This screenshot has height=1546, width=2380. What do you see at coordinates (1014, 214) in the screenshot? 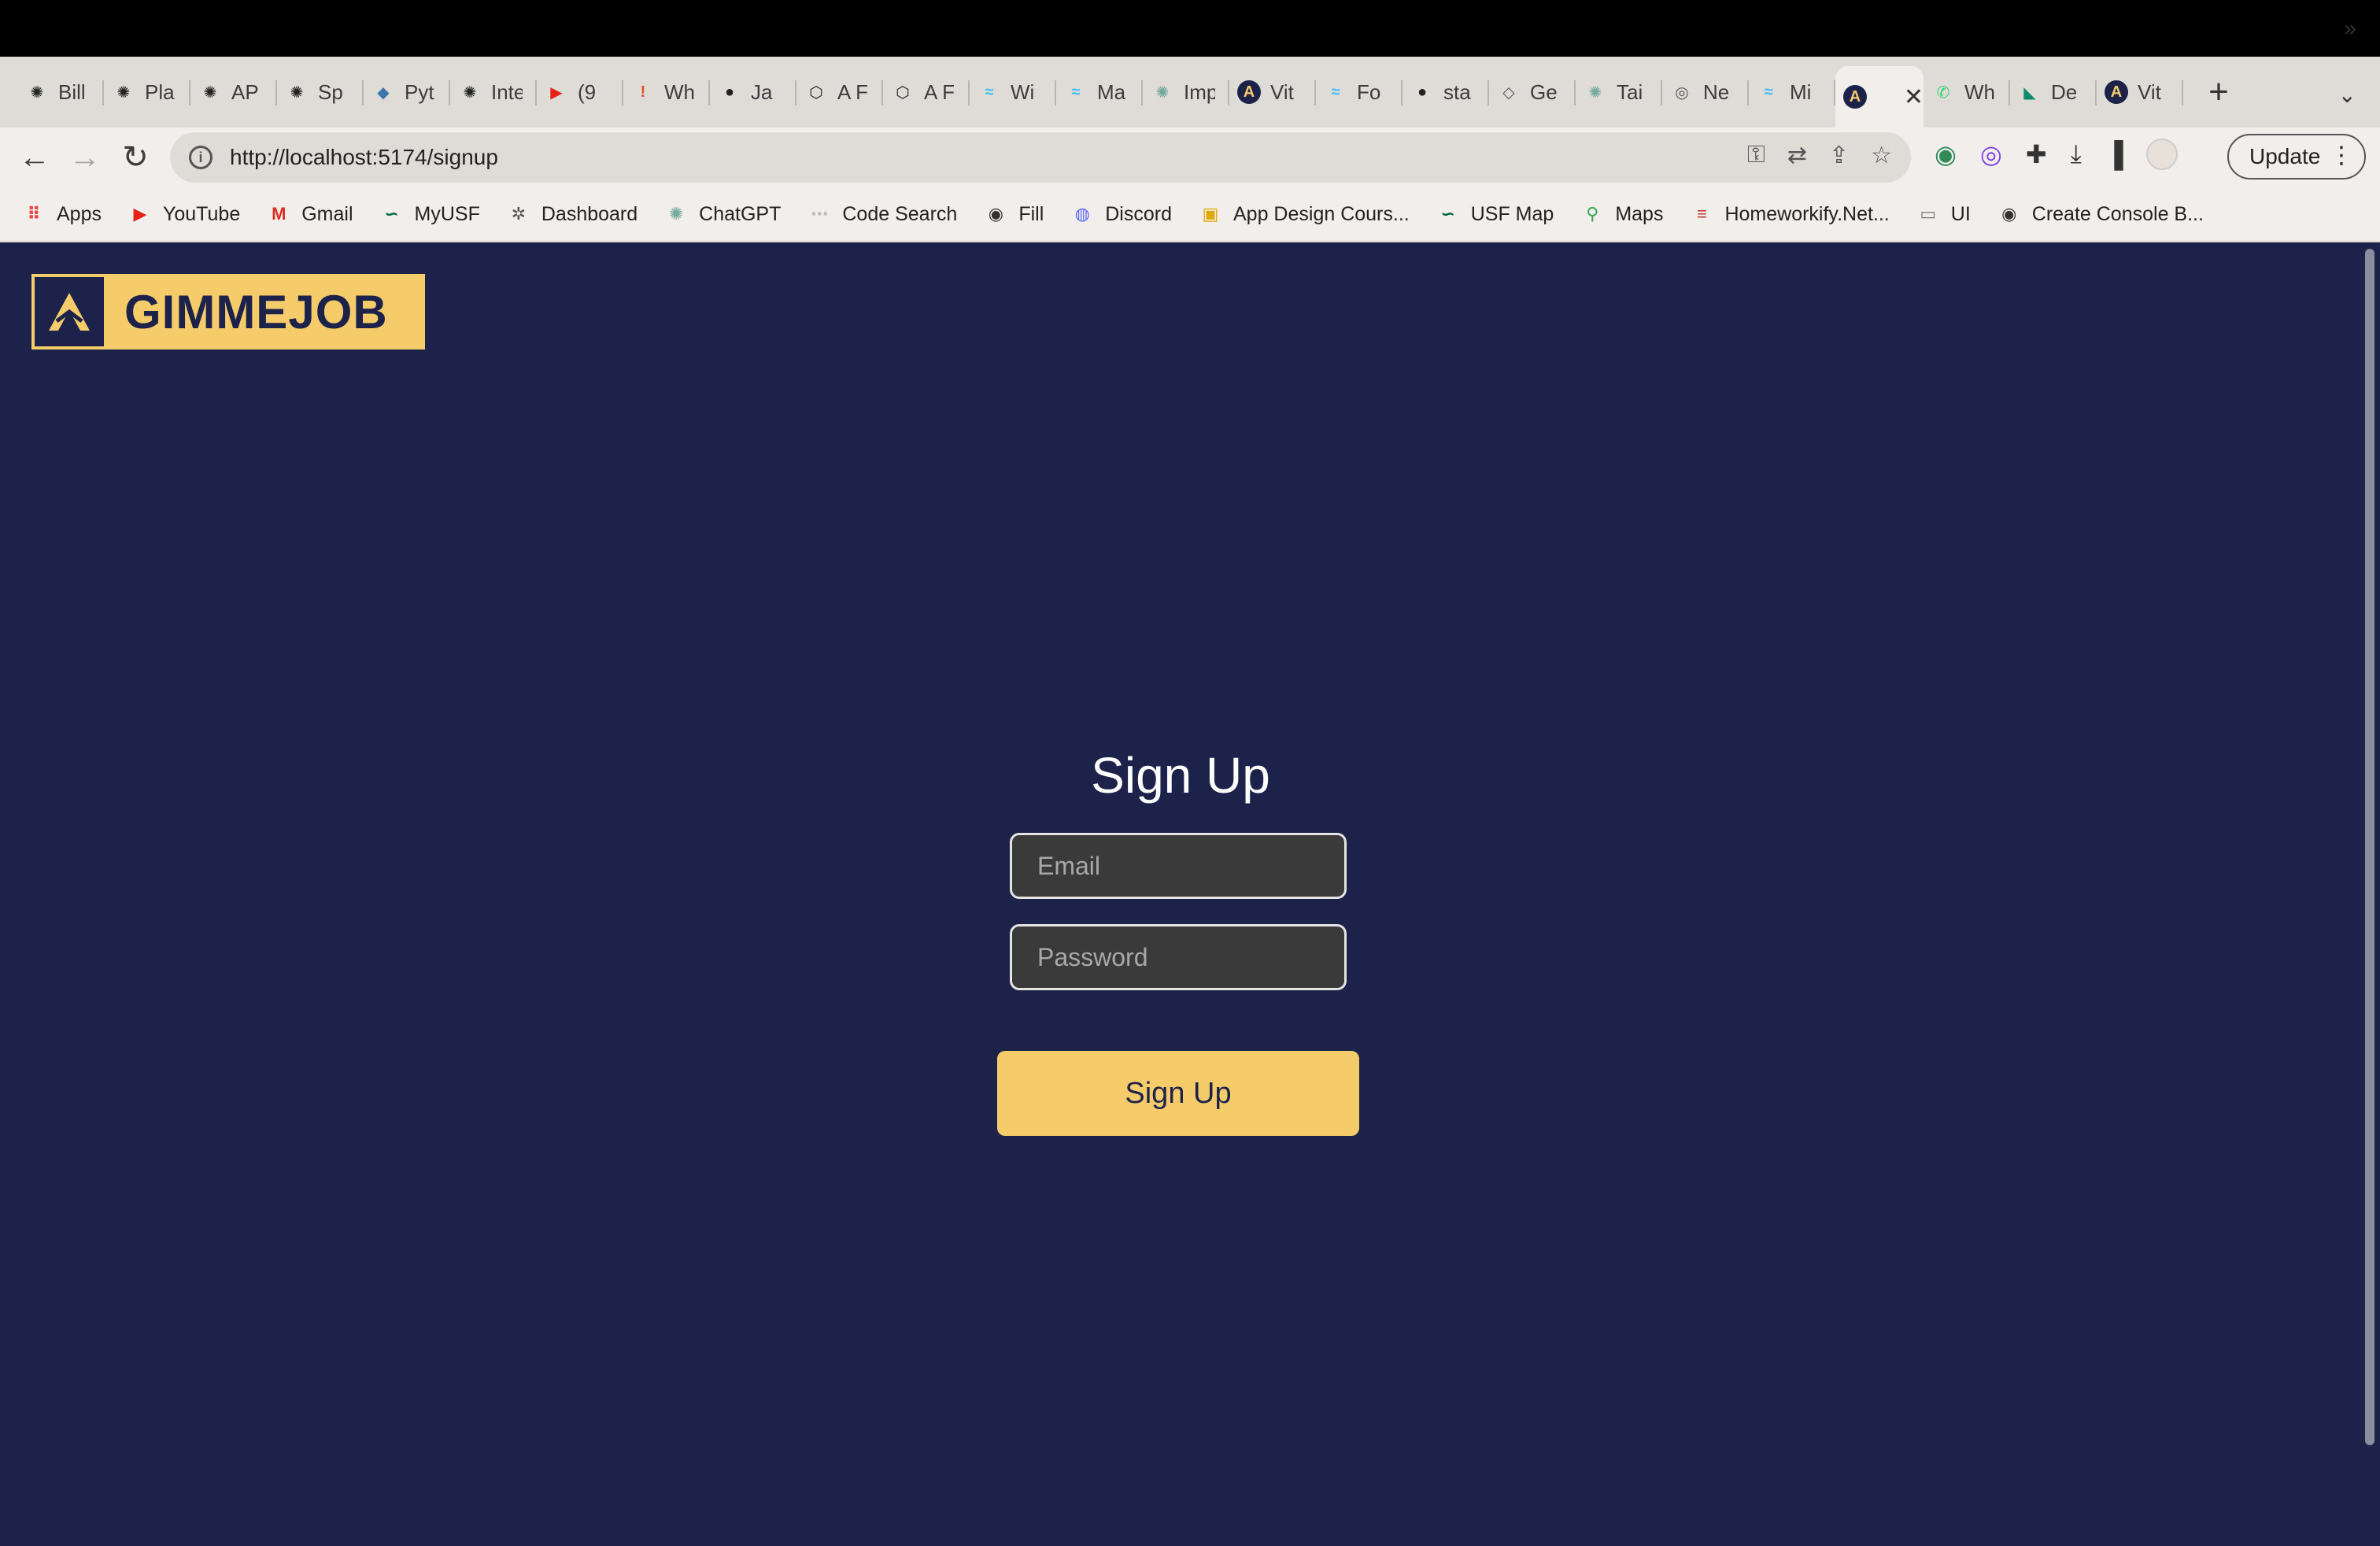
I see `bookmark-item: ◉ Fill` at bounding box center [1014, 214].